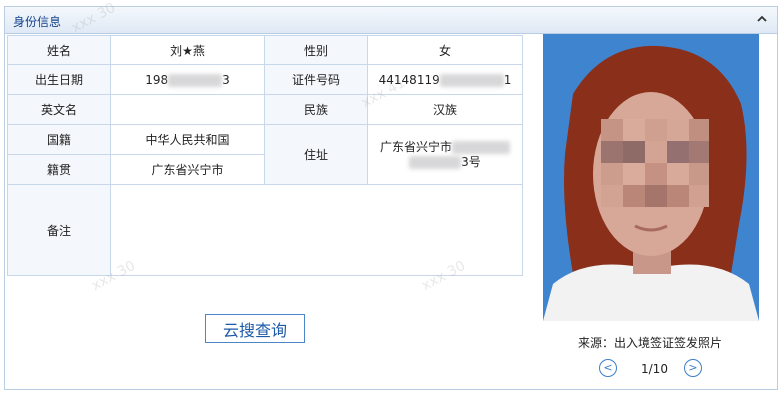  I want to click on name-text: 刘★燕, so click(187, 50).